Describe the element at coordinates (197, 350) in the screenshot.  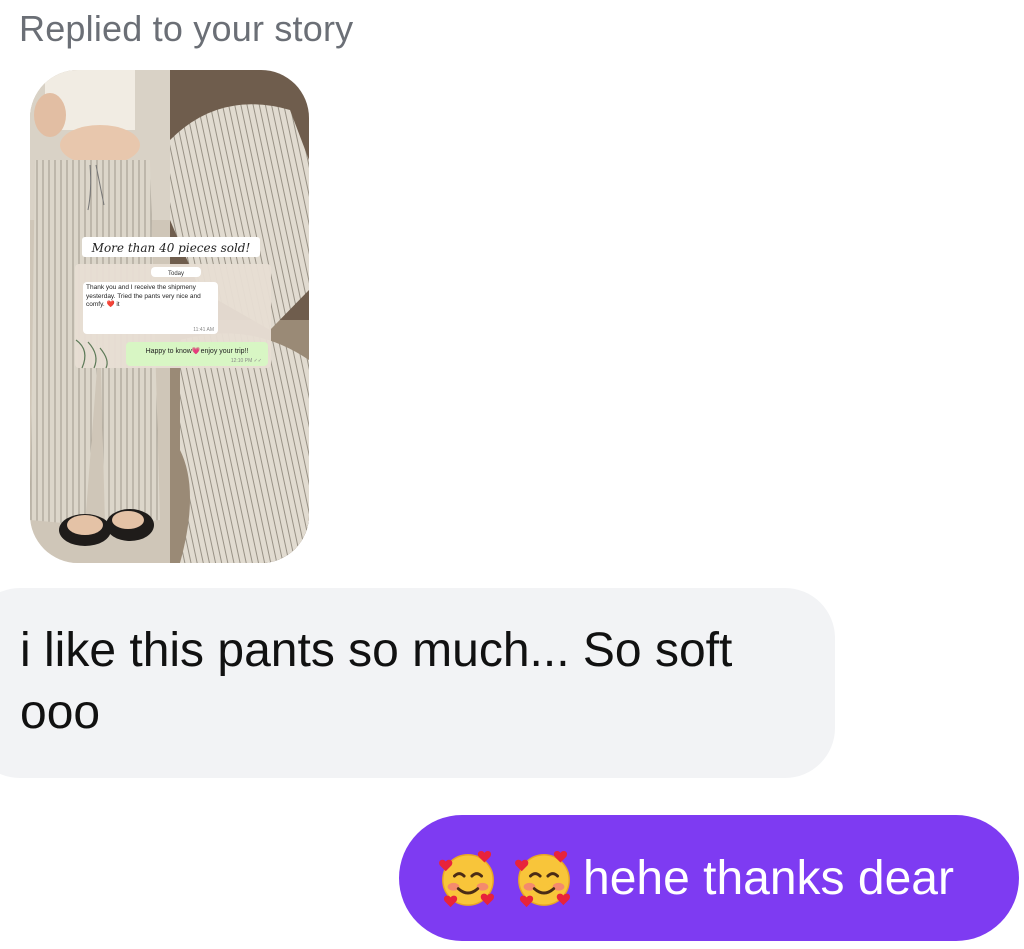
I see `thumbnail-chat-outgoing: Happy to know💗enjoy your trip!!` at that location.